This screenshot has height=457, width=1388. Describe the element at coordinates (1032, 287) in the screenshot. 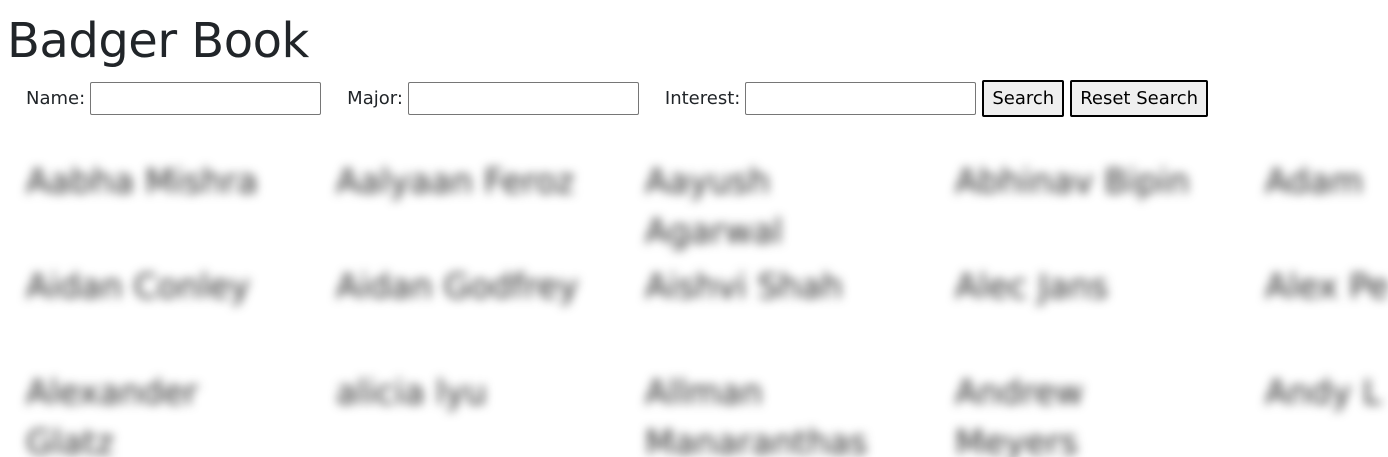

I see `student-name: Alec Jans` at that location.